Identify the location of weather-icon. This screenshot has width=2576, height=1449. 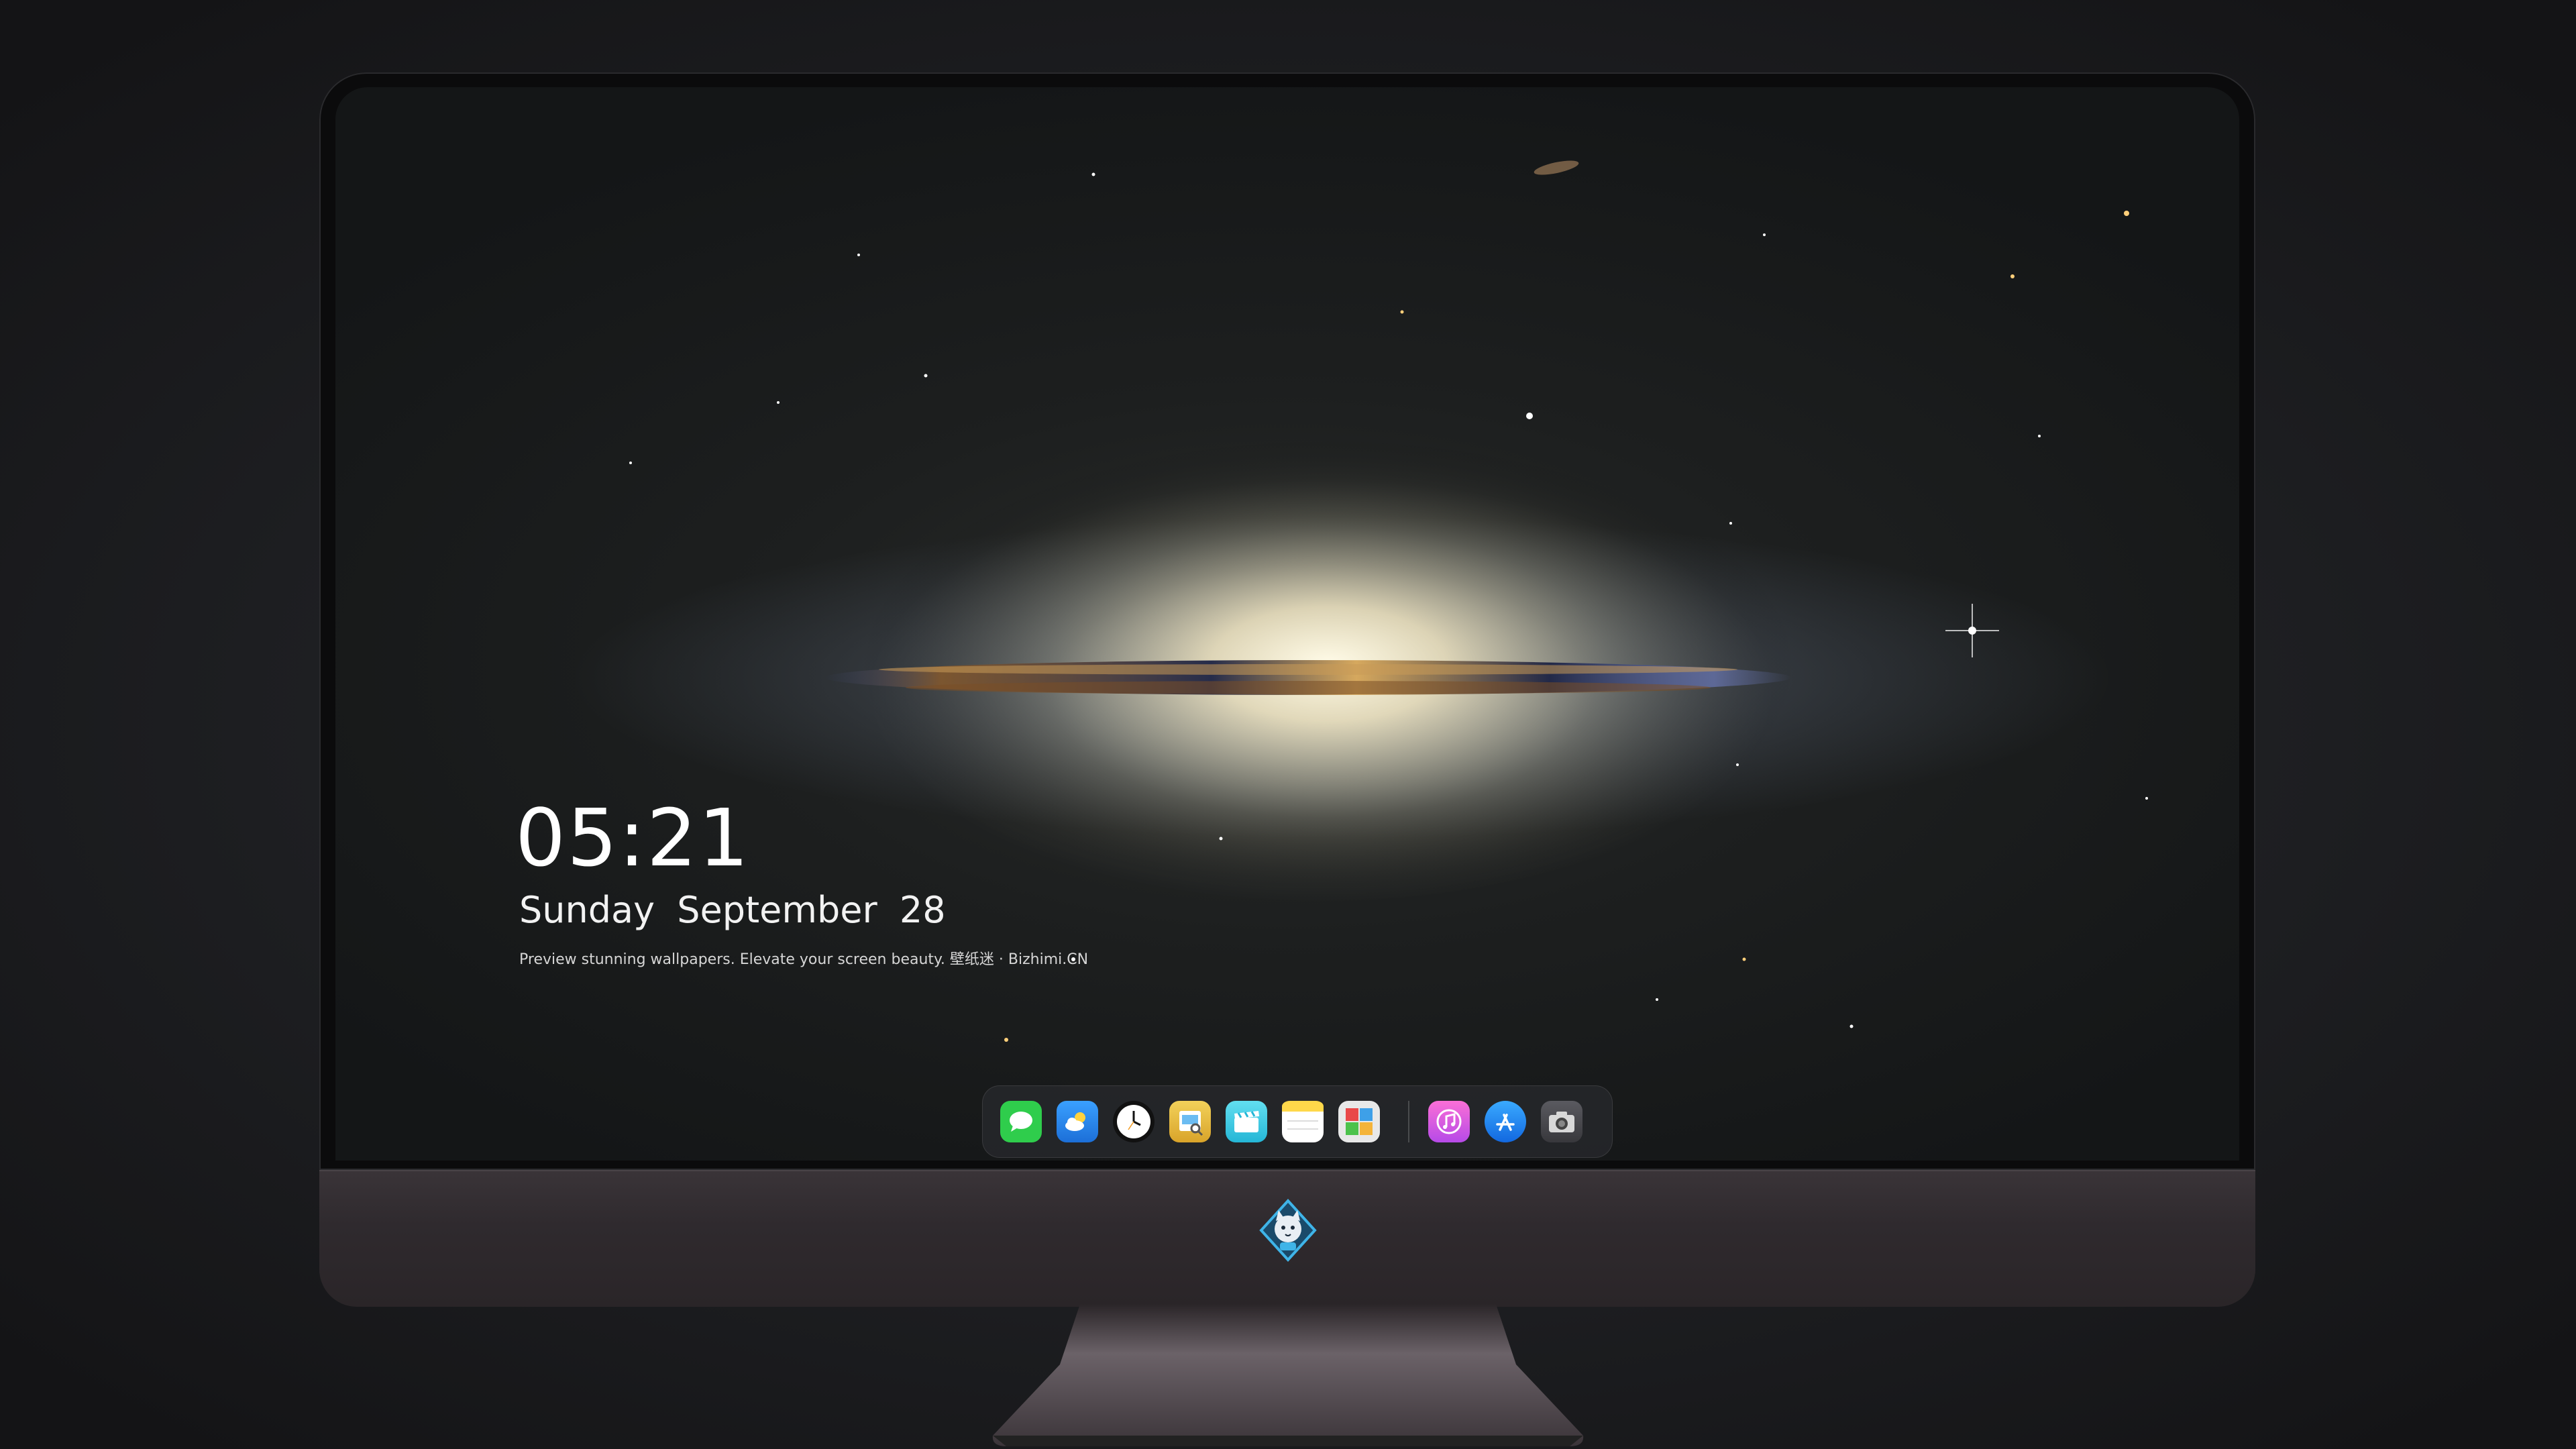
(1077, 1121).